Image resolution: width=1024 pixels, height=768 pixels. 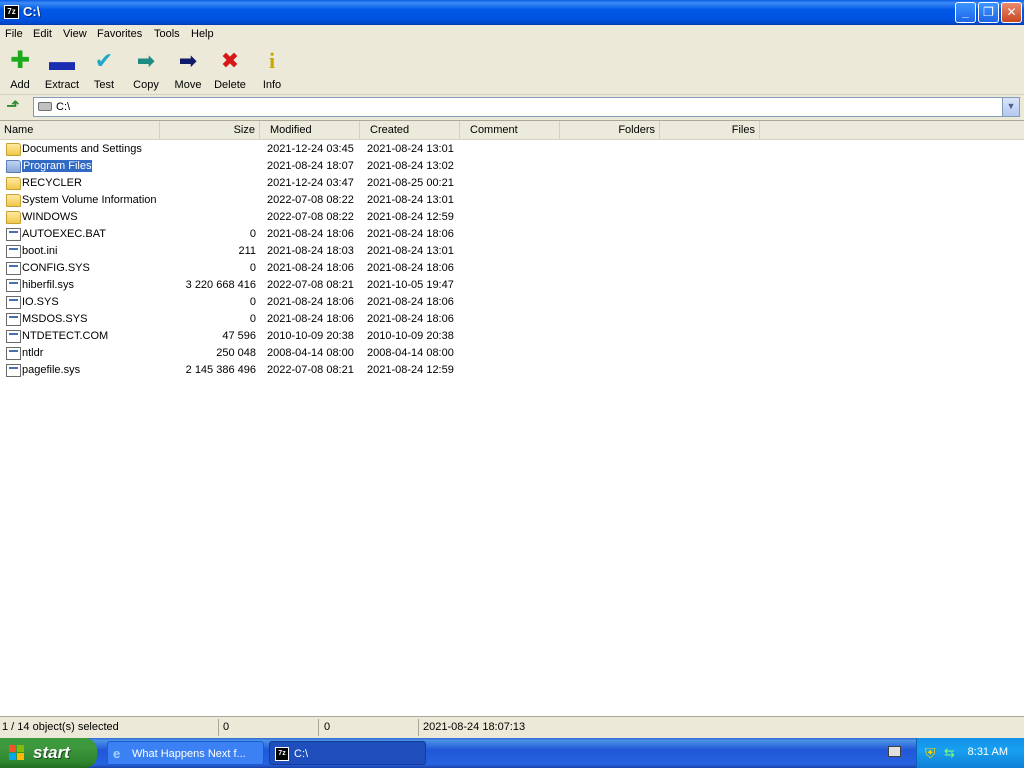 What do you see at coordinates (45, 106) in the screenshot?
I see `drive-icon` at bounding box center [45, 106].